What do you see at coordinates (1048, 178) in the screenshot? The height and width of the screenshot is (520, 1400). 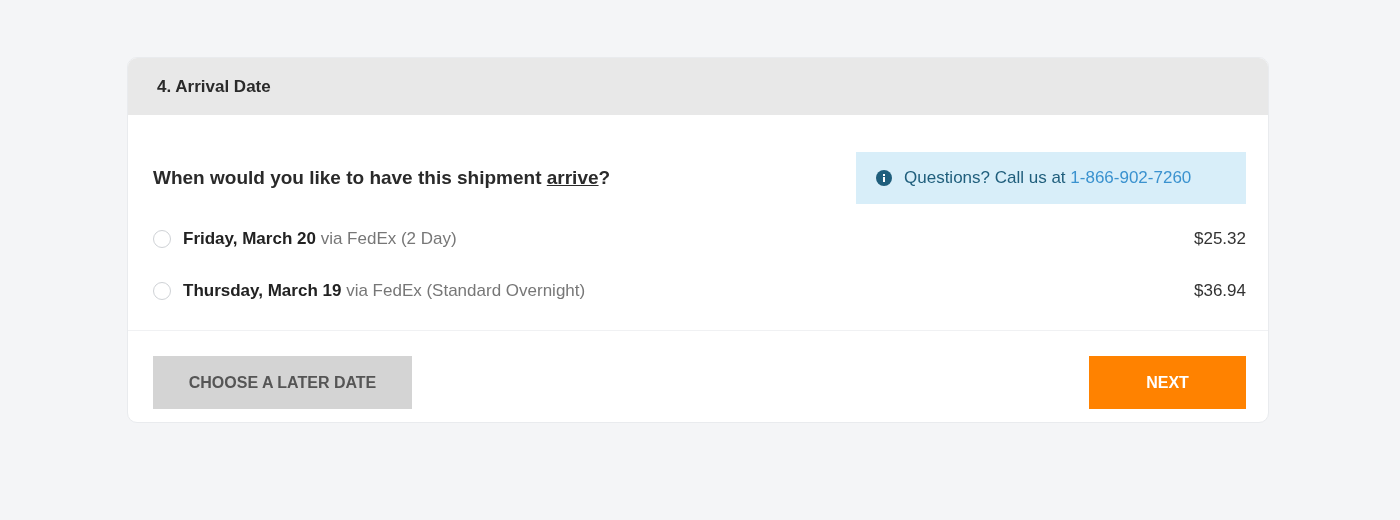 I see `info-text: Questions? Call us at 1-866-902-7260` at bounding box center [1048, 178].